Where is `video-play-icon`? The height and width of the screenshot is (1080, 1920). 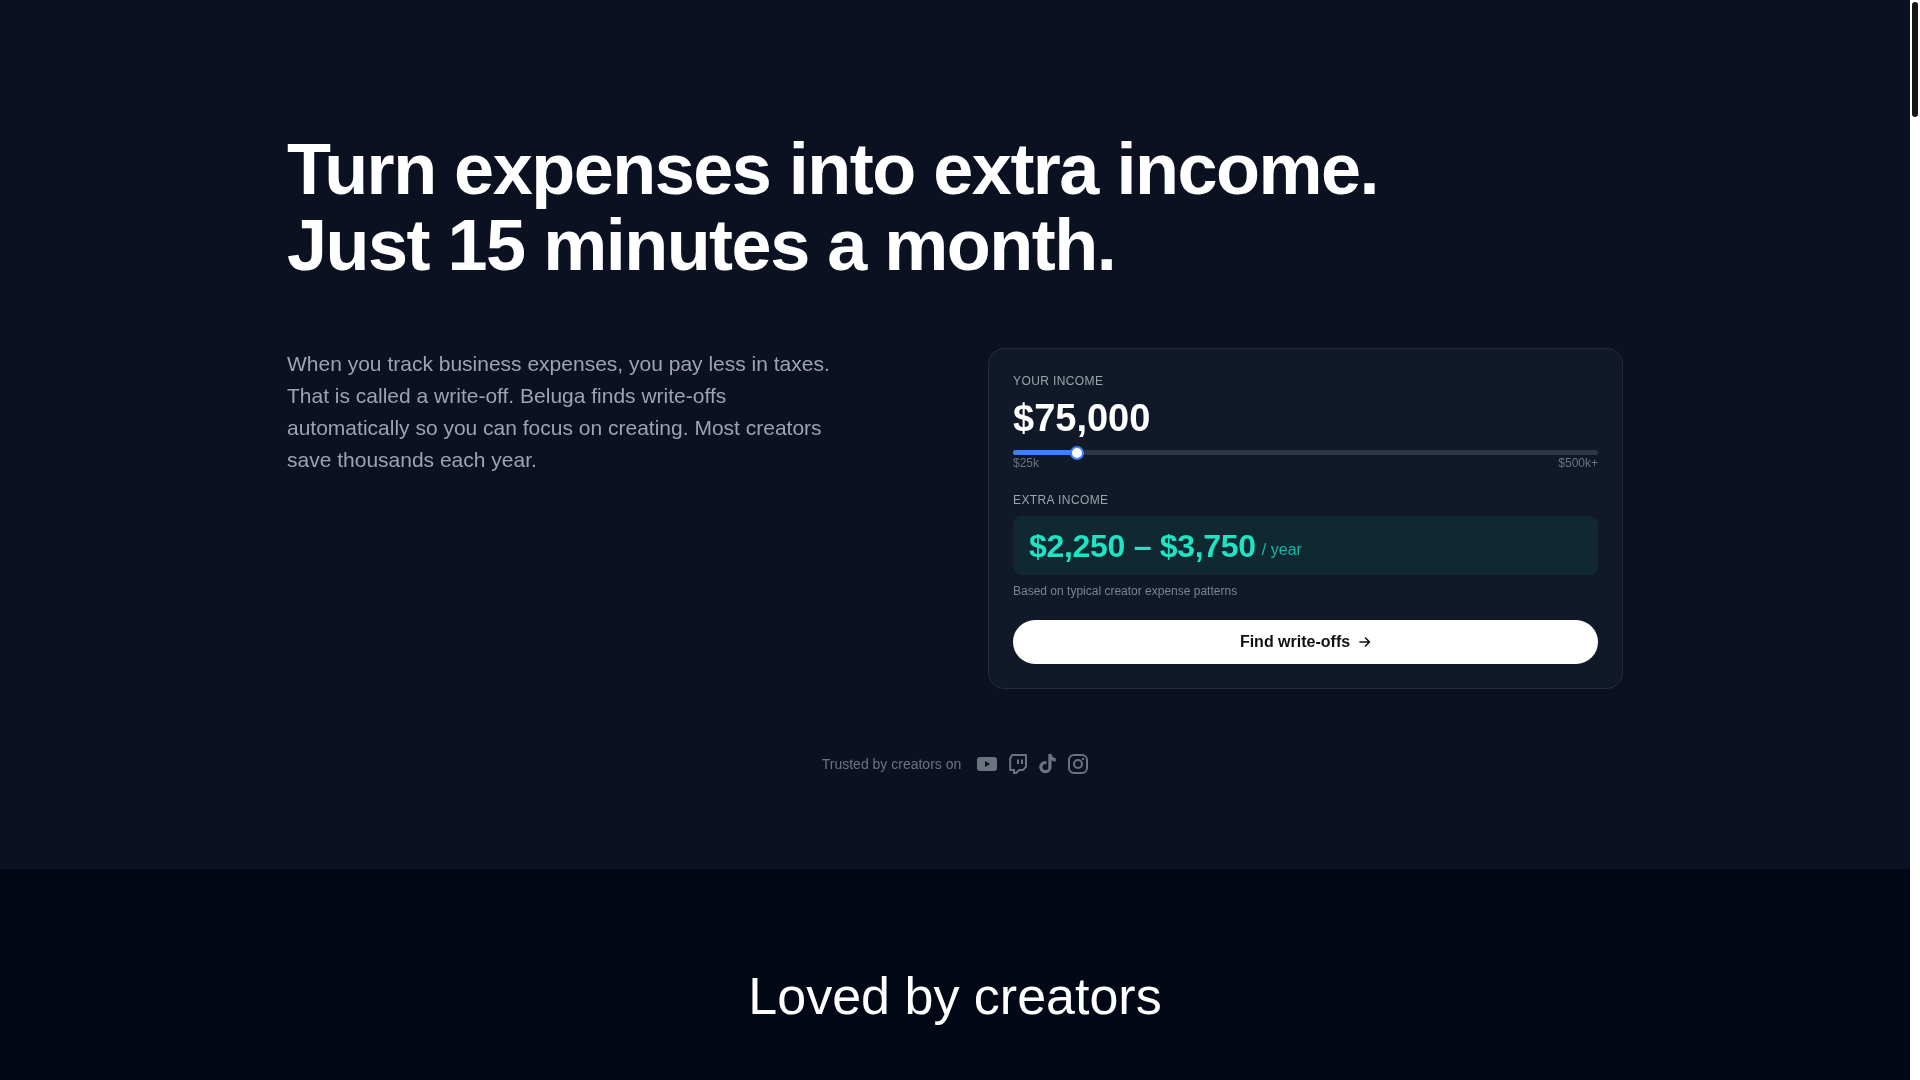 video-play-icon is located at coordinates (987, 764).